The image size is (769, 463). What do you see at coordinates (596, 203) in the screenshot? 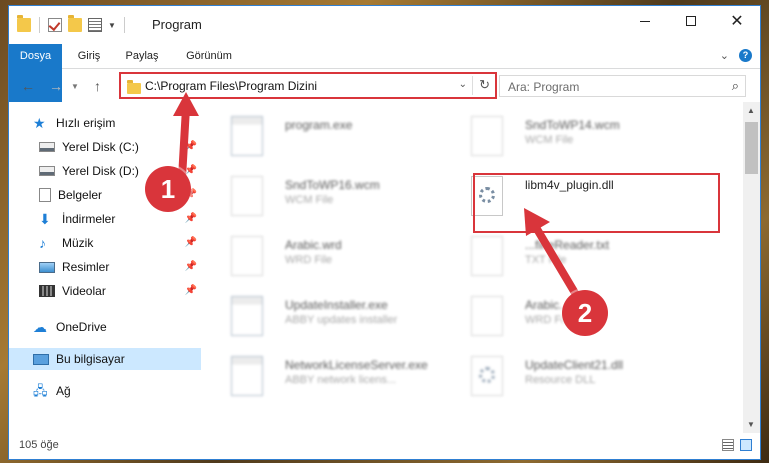
I see `highlight-box` at bounding box center [596, 203].